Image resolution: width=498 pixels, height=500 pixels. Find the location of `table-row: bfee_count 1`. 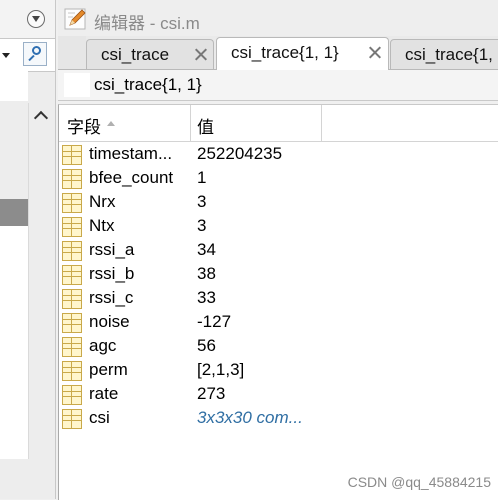

table-row: bfee_count 1 is located at coordinates (278, 179).